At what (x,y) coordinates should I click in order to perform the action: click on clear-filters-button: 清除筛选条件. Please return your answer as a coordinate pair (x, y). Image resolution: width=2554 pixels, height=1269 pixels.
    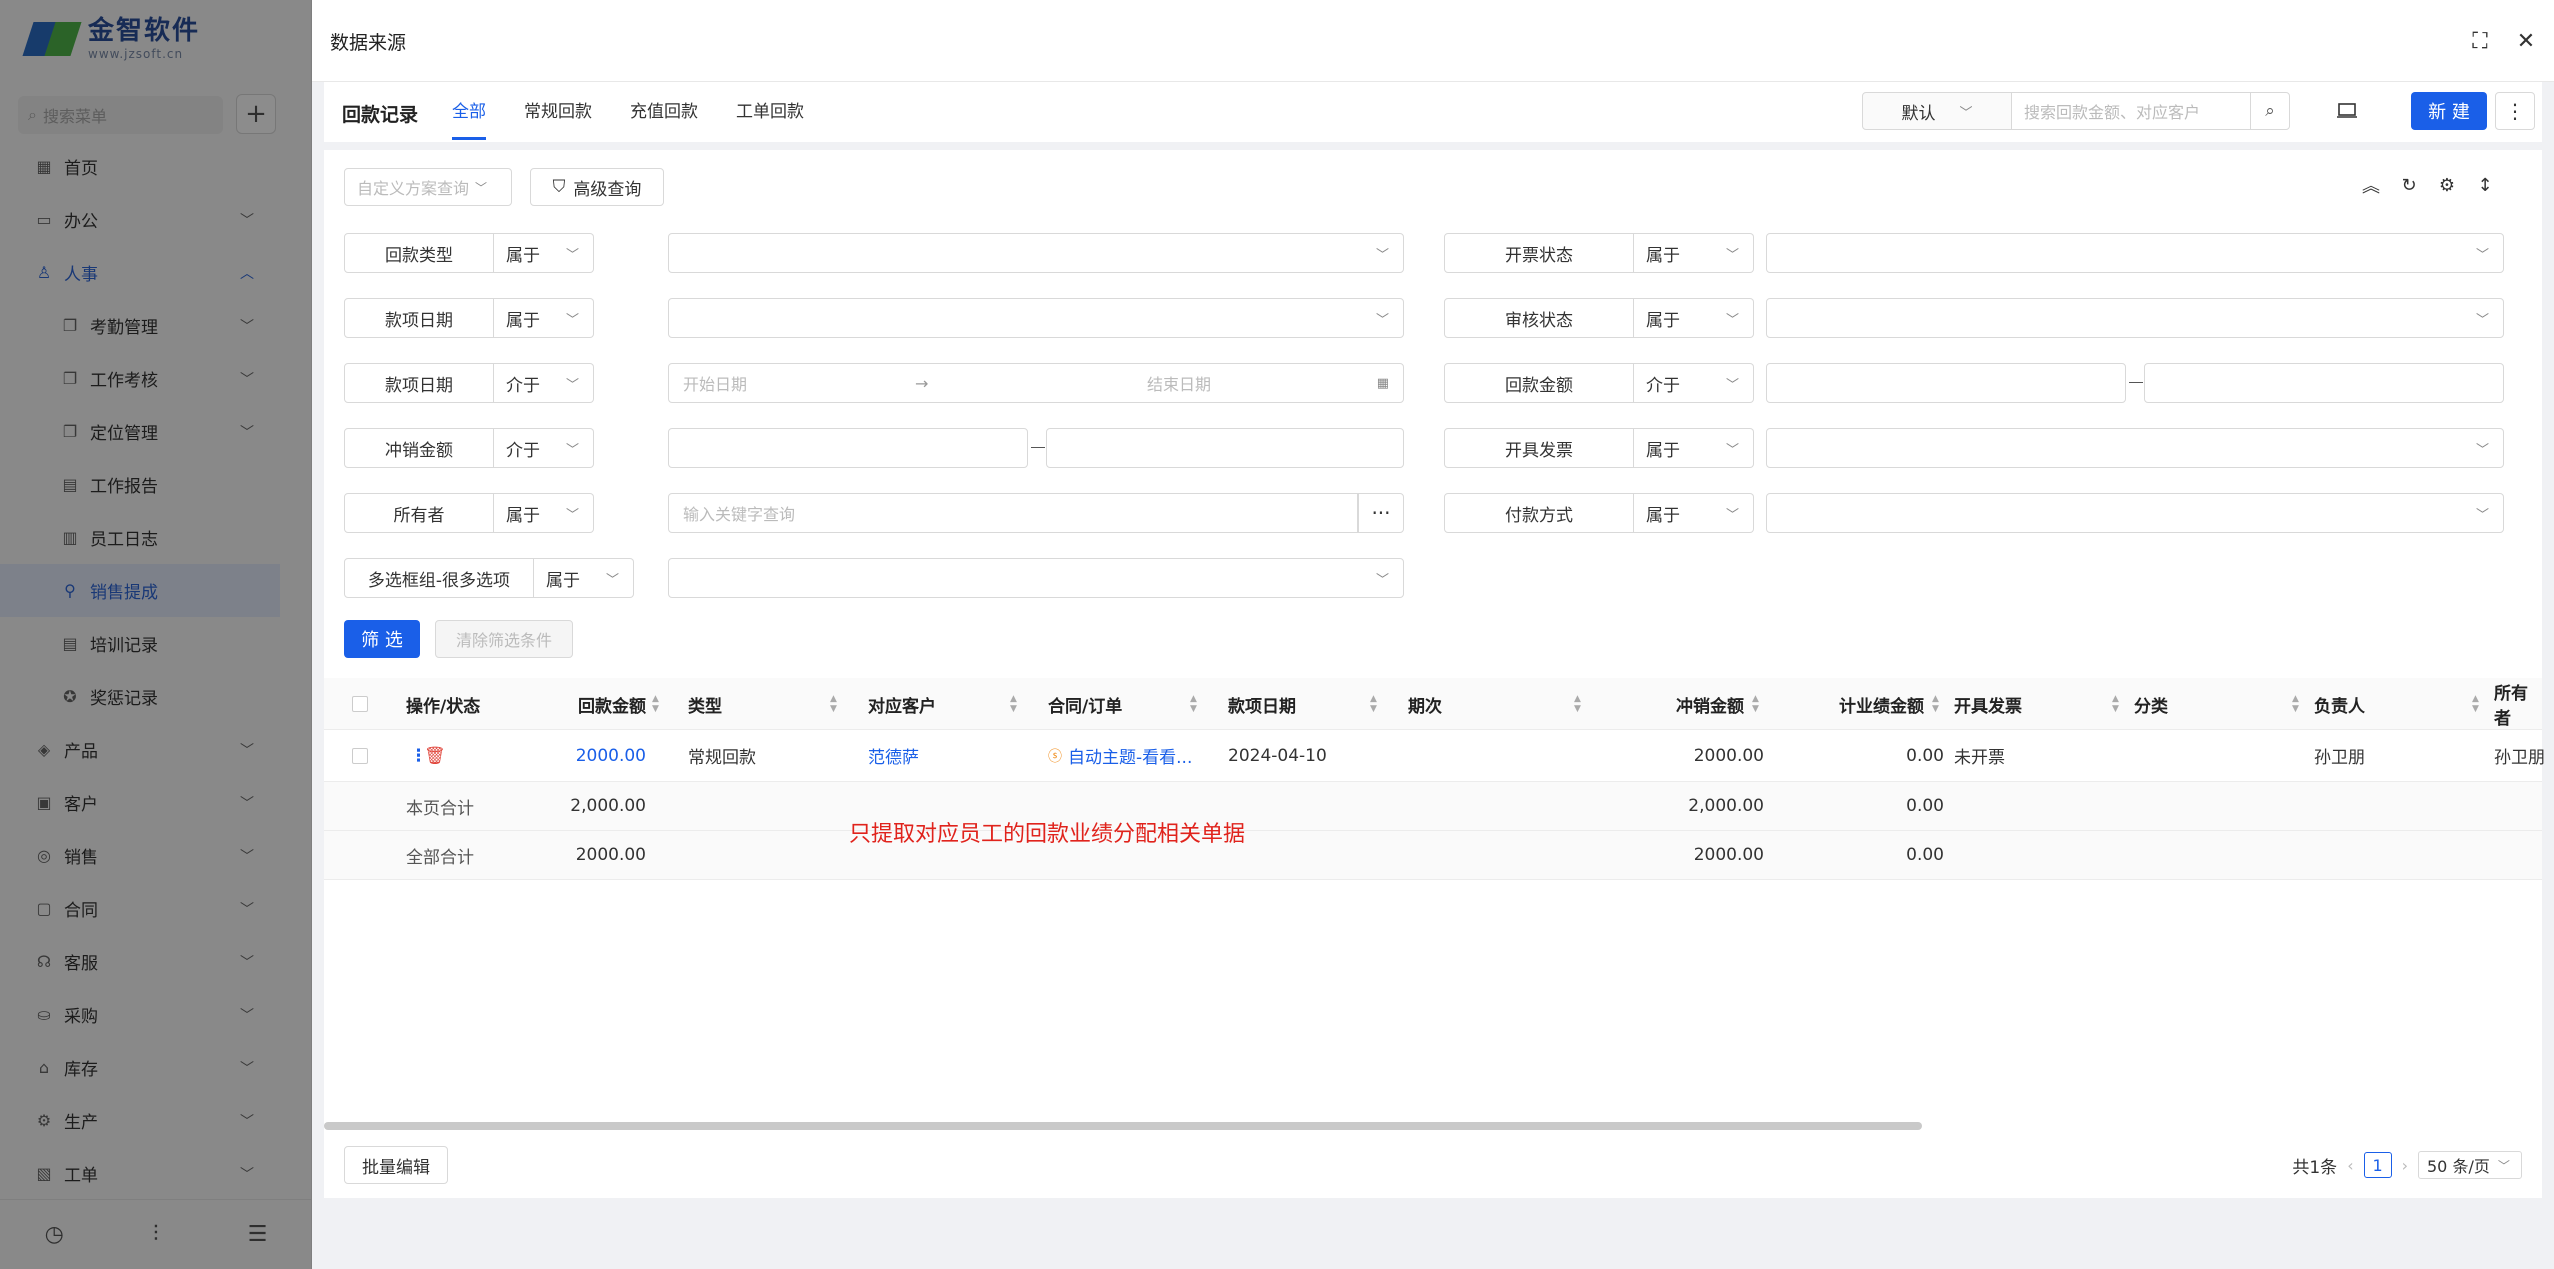
    Looking at the image, I should click on (504, 639).